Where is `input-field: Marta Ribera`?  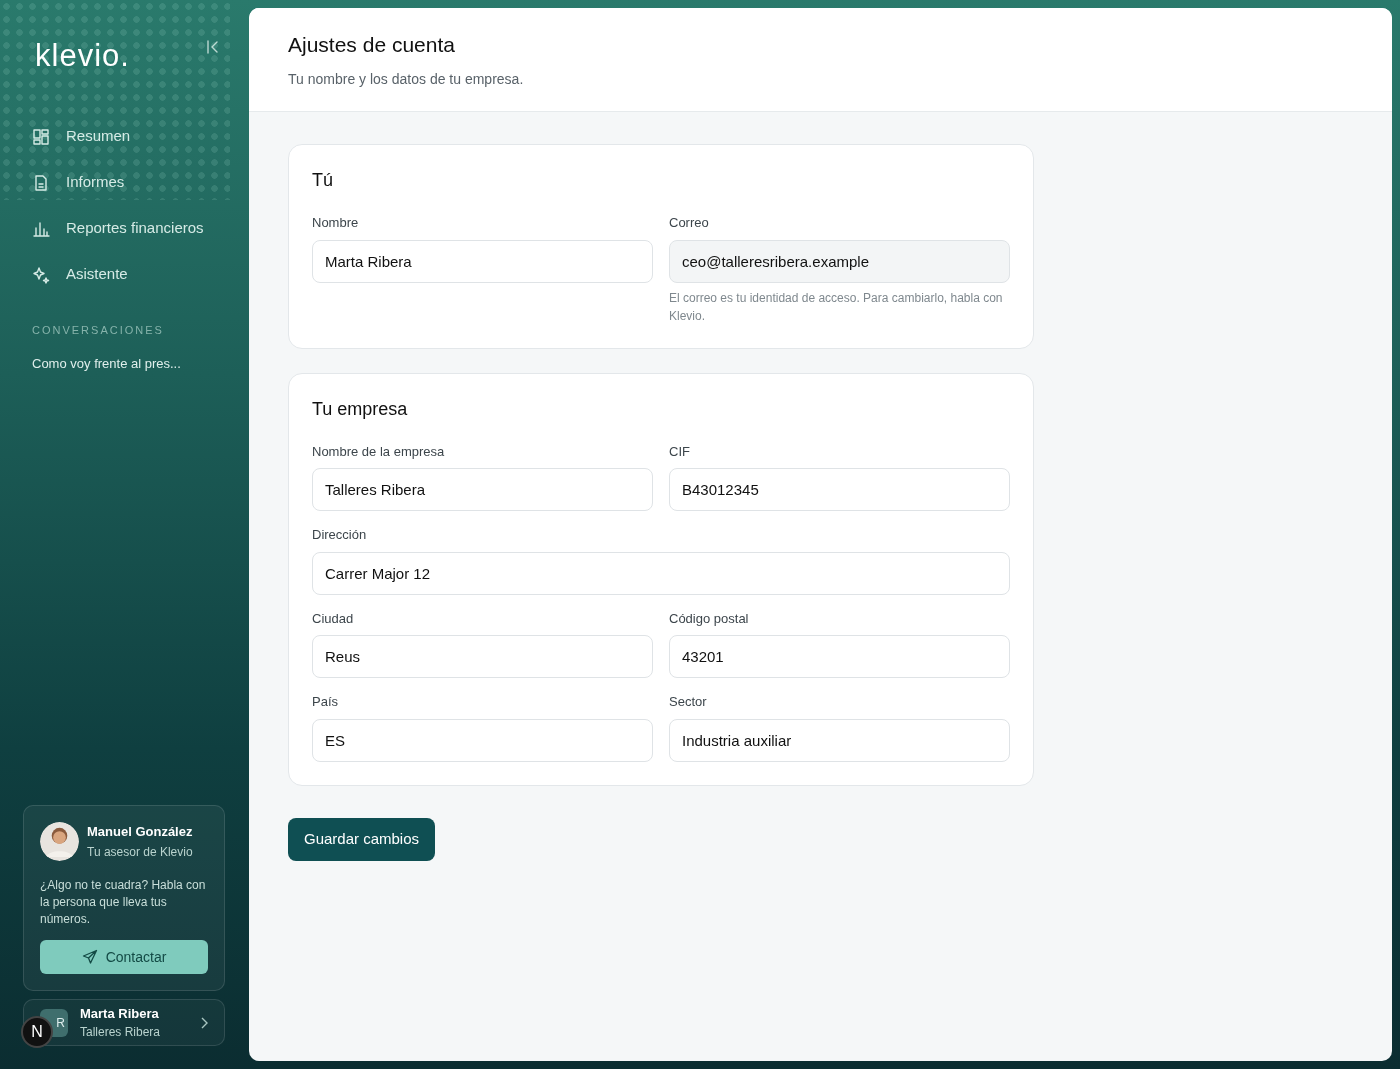
input-field: Marta Ribera is located at coordinates (482, 261).